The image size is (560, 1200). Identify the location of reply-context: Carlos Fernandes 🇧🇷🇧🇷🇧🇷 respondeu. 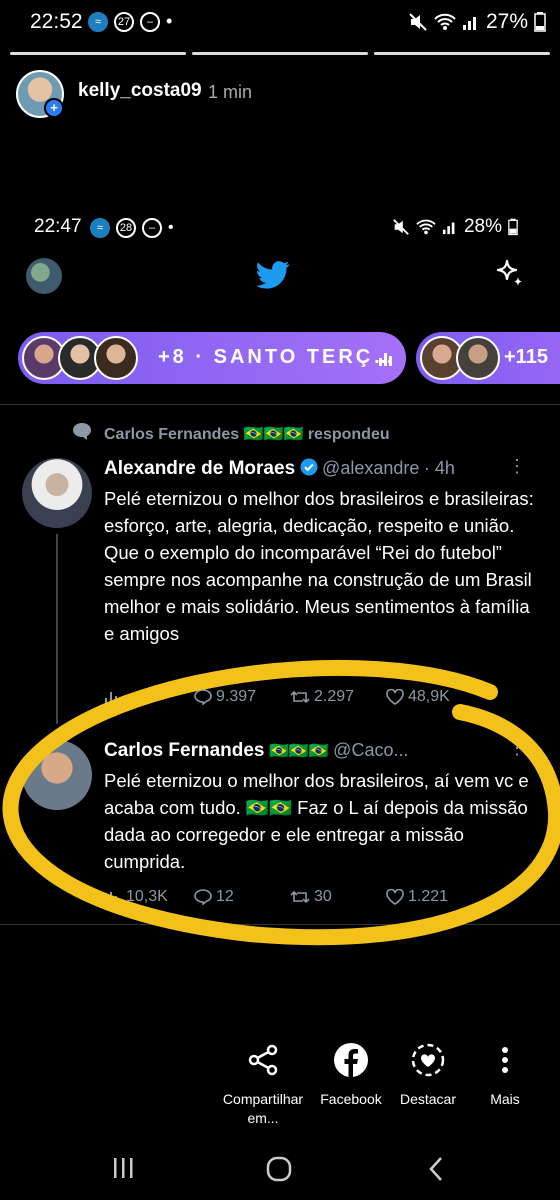
(247, 434).